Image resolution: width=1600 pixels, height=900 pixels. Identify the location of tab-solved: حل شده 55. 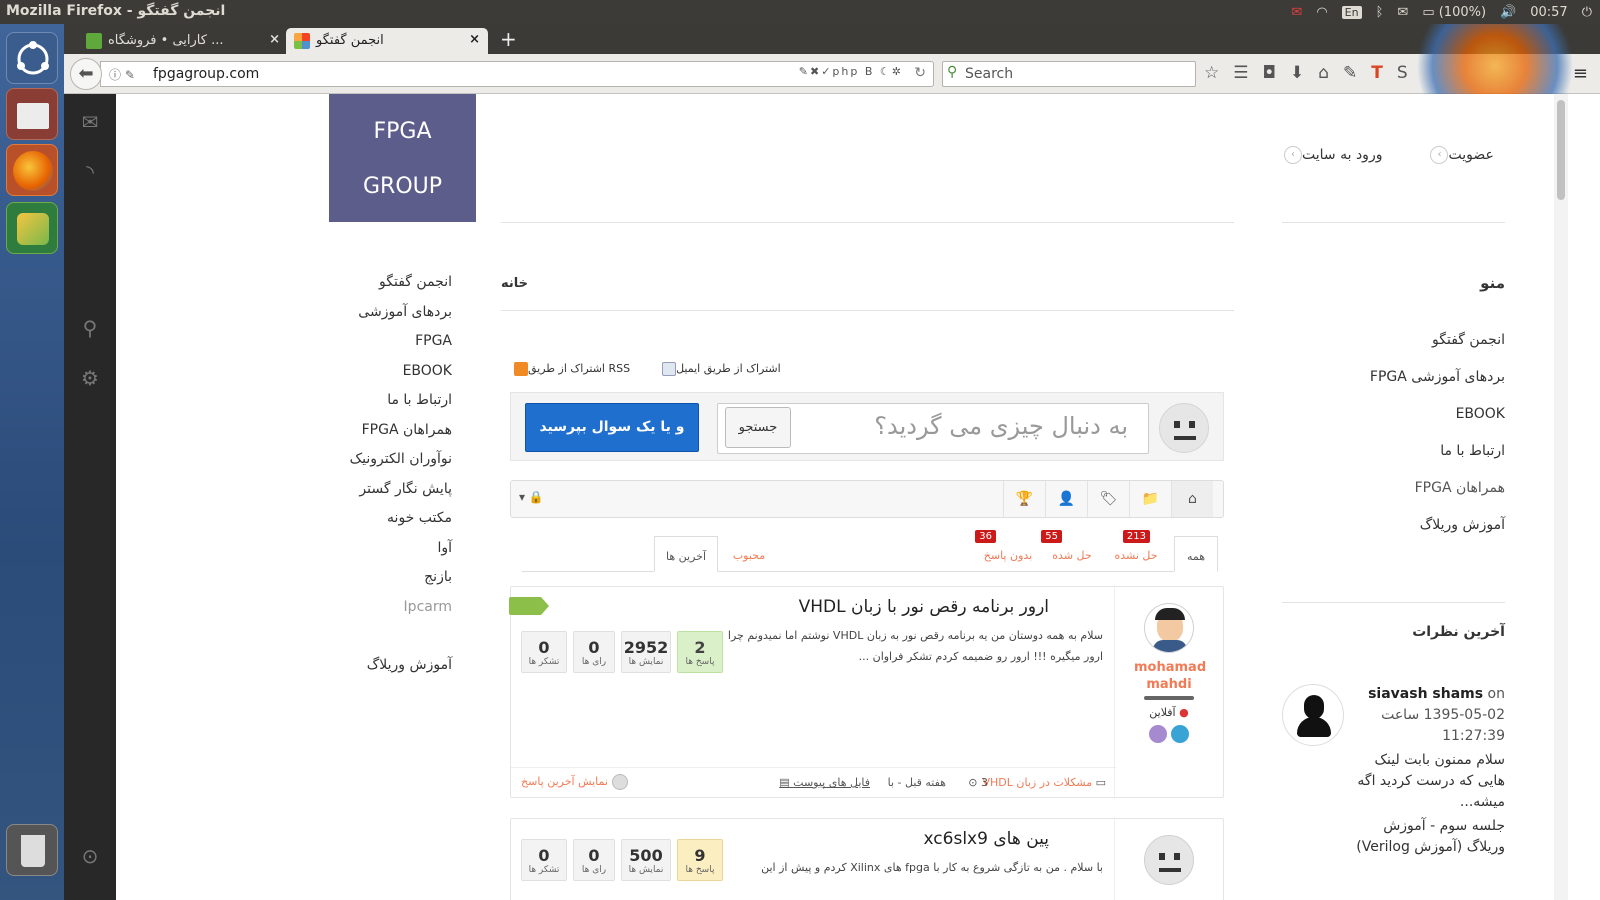
(1070, 551).